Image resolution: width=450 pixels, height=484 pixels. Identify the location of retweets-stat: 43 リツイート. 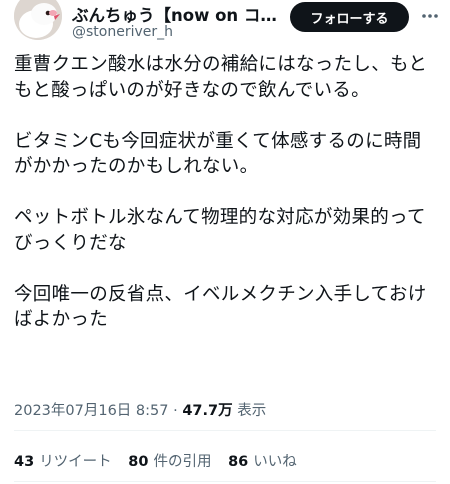
(63, 460).